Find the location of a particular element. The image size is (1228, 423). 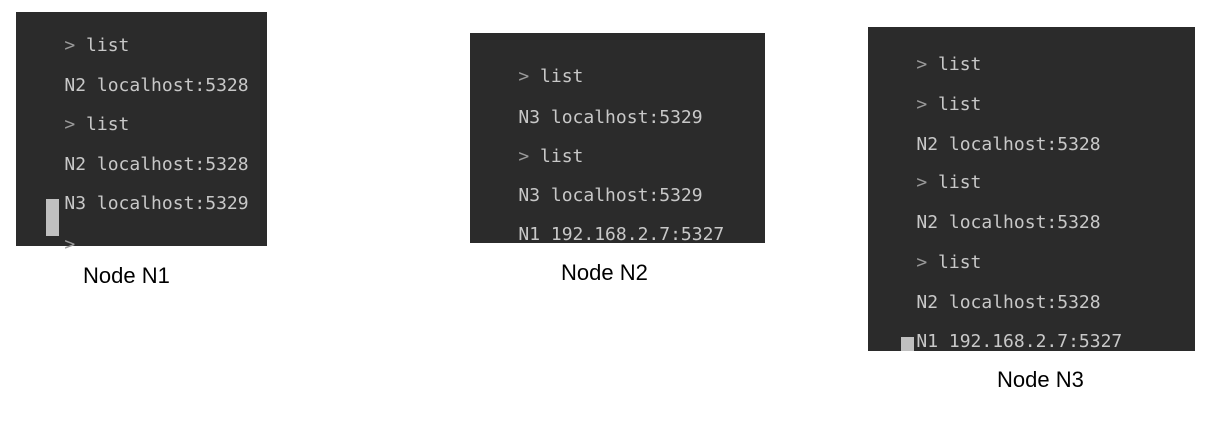

caption-node-n2: Node N2 is located at coordinates (604, 272).